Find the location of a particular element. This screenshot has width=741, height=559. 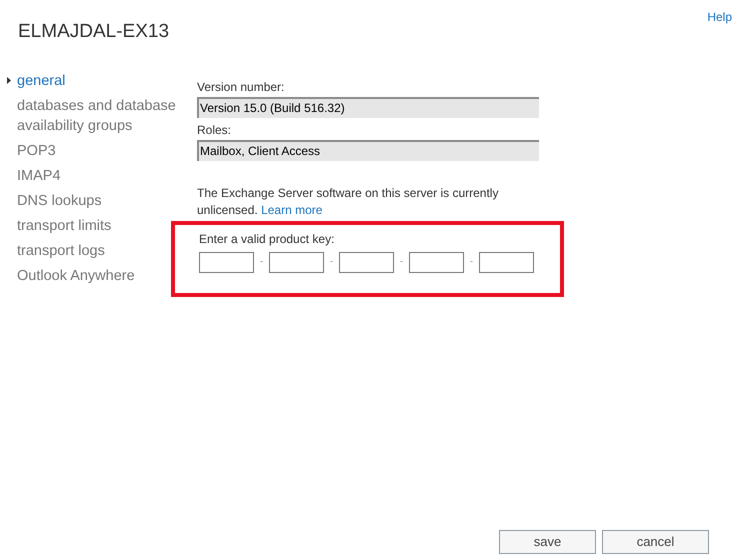

cancel-button: cancel is located at coordinates (655, 542).